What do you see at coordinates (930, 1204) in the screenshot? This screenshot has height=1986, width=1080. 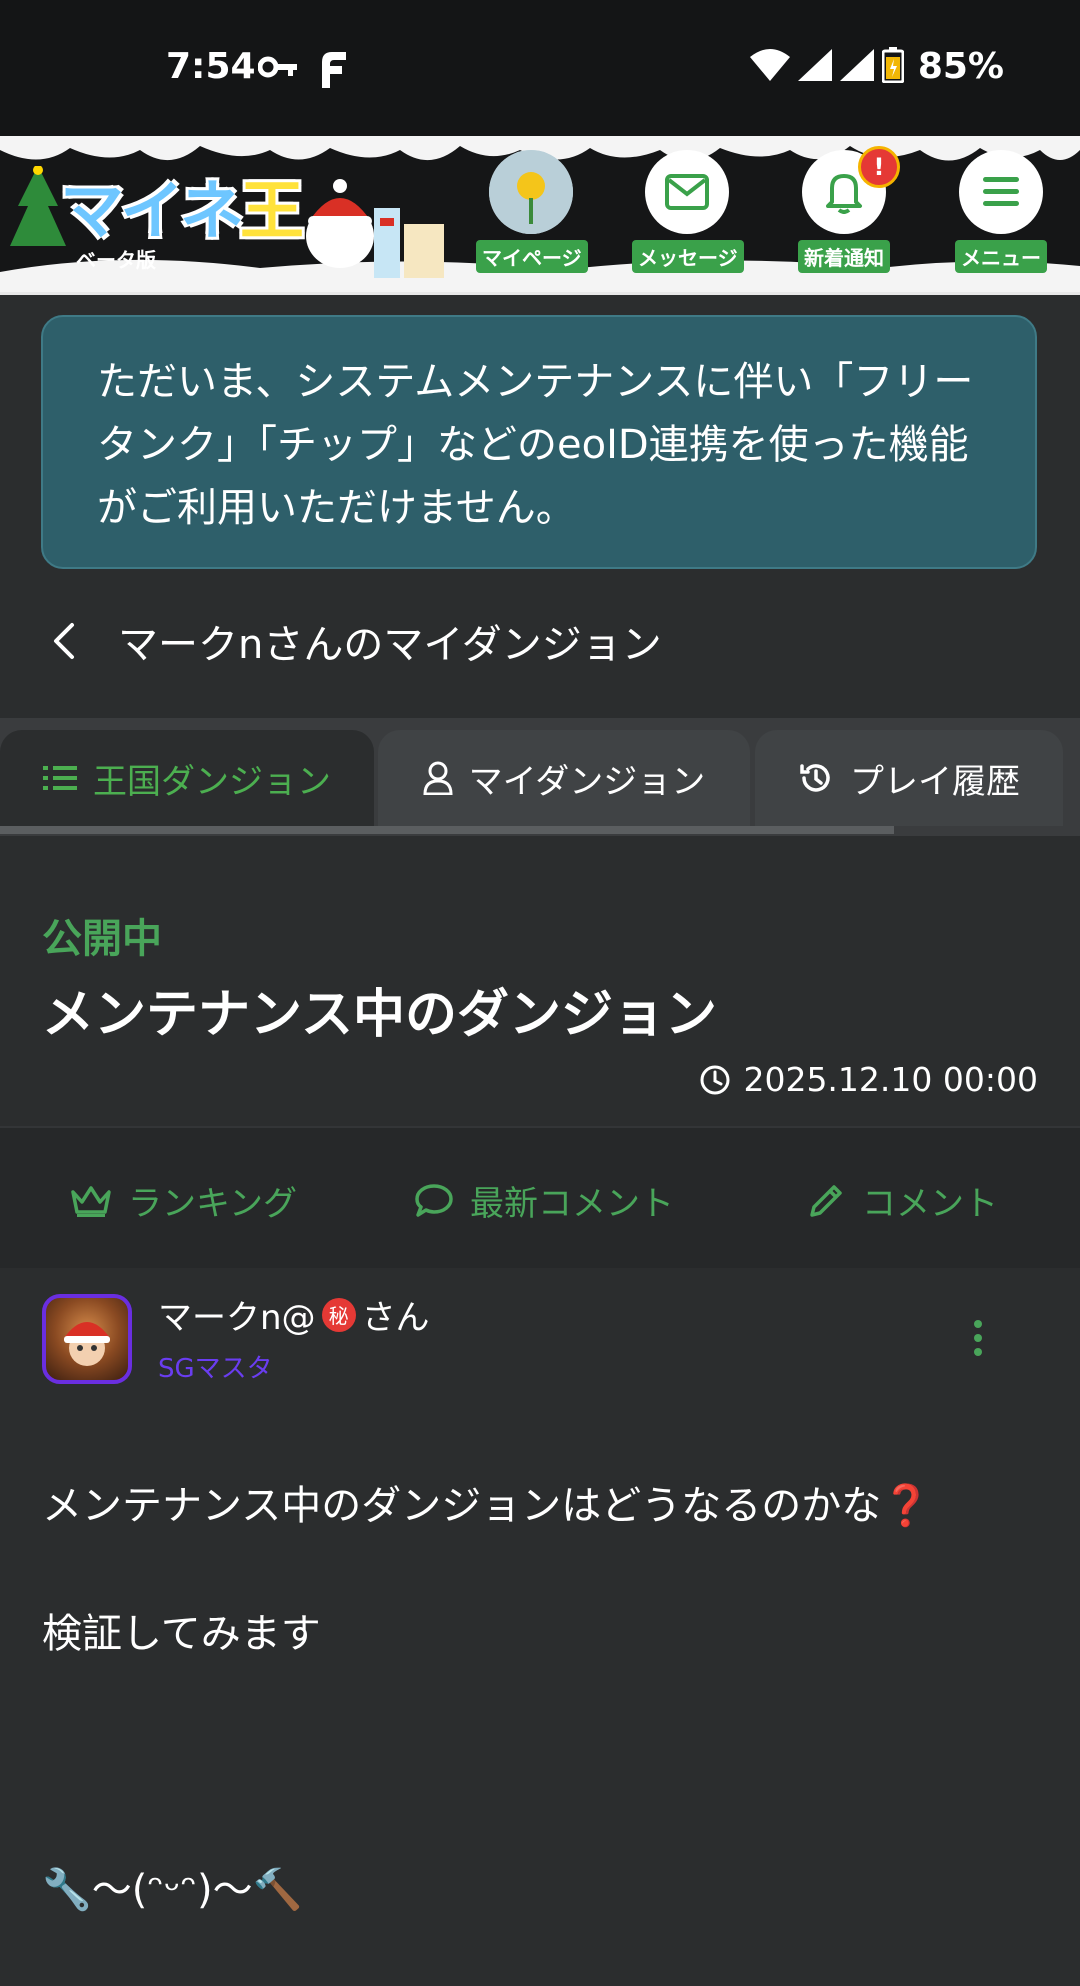 I see `comment-label: コメント` at bounding box center [930, 1204].